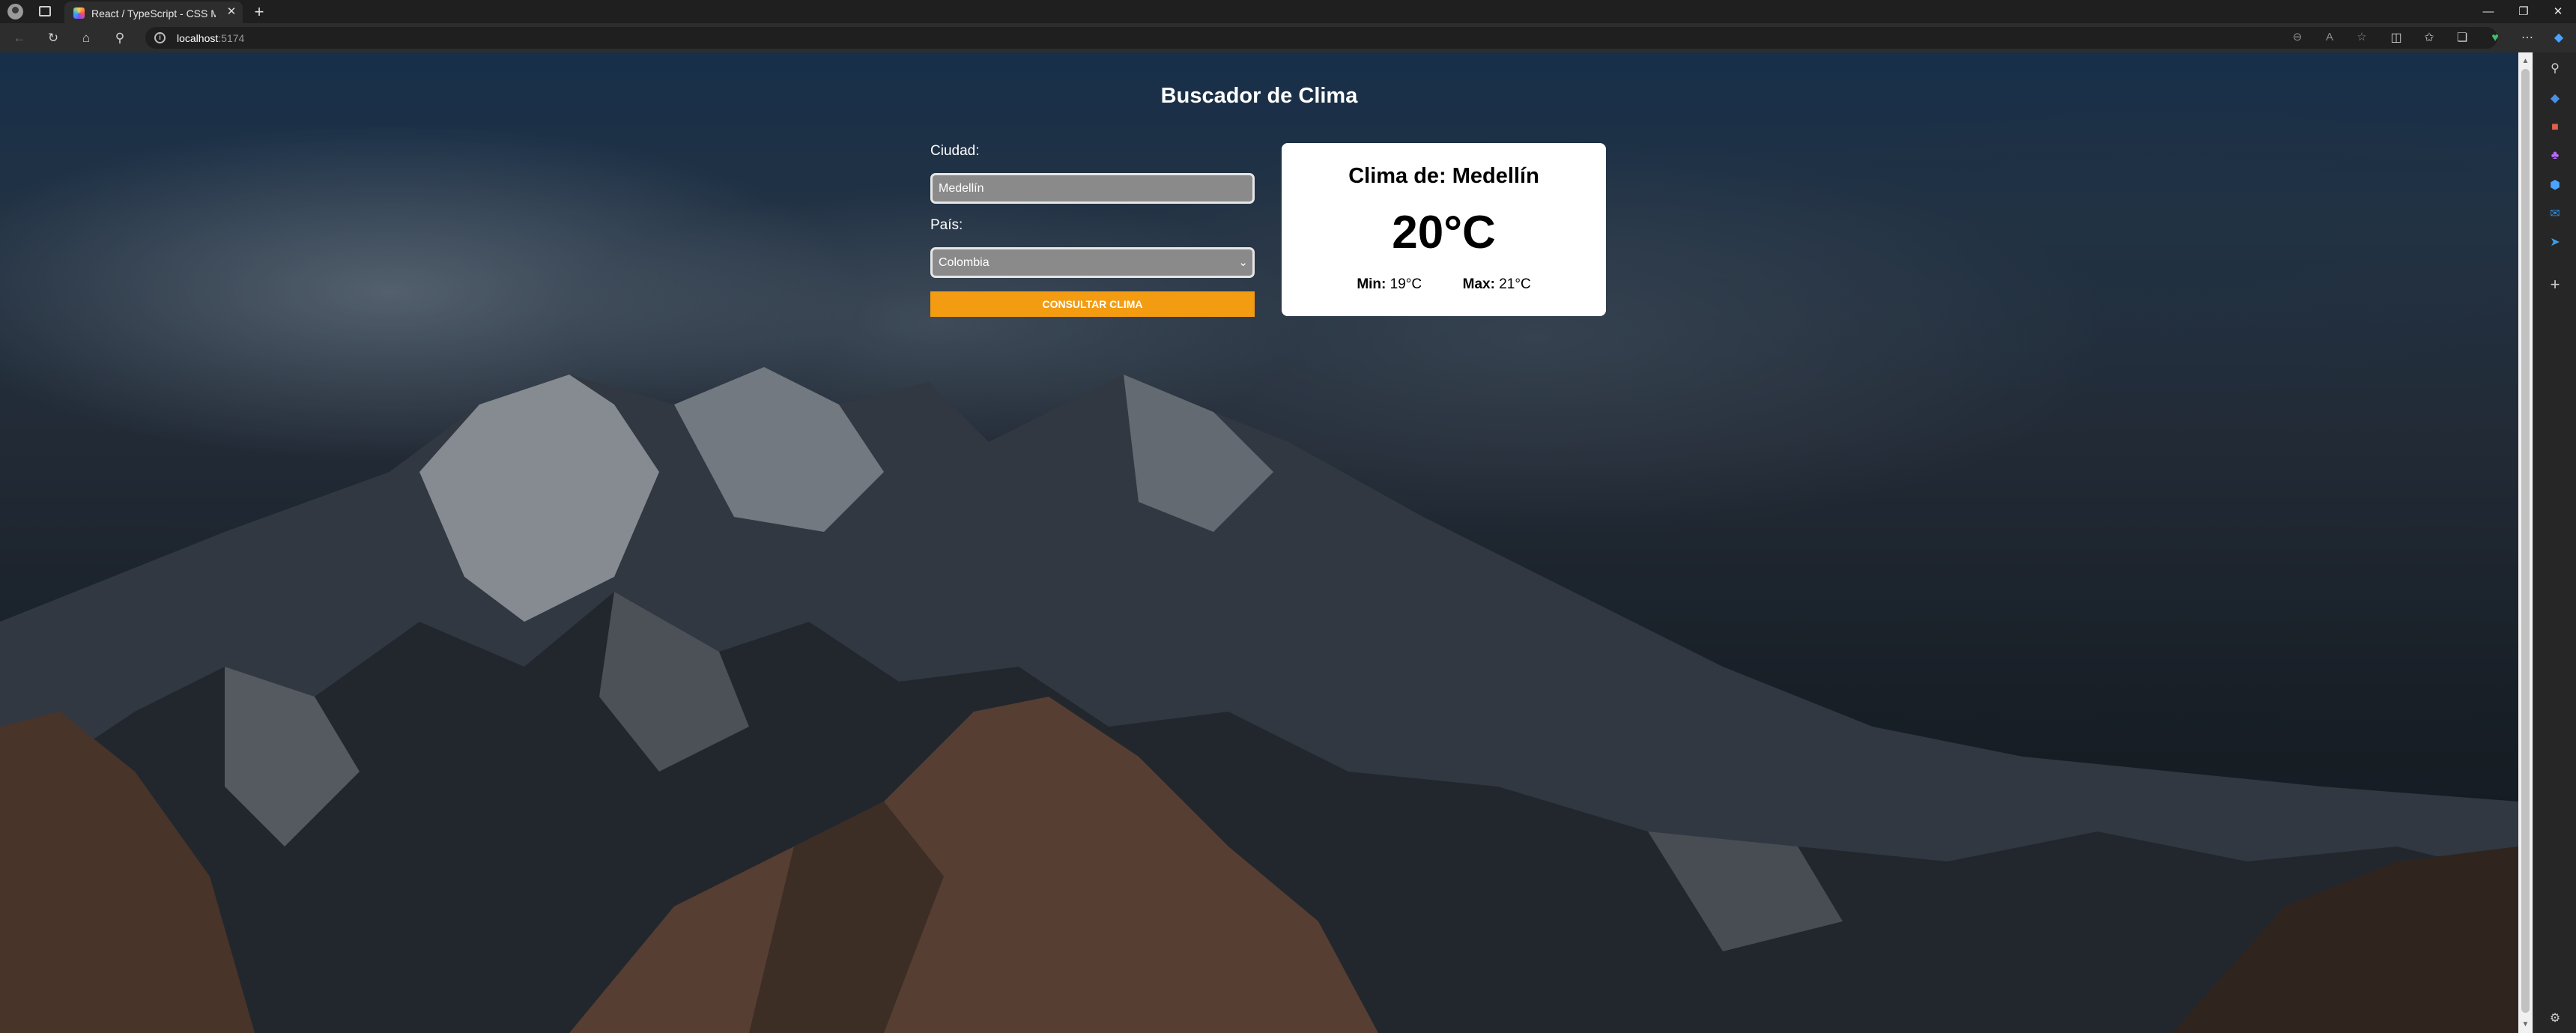 The image size is (2576, 1033). Describe the element at coordinates (955, 151) in the screenshot. I see `city-label: Ciudad:` at that location.